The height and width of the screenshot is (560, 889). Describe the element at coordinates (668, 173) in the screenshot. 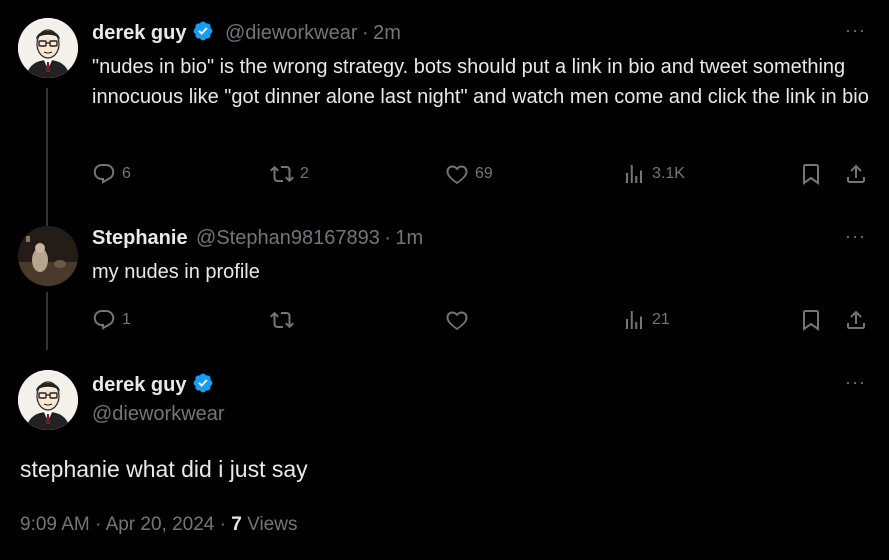

I see `views-count: 3.1K` at that location.